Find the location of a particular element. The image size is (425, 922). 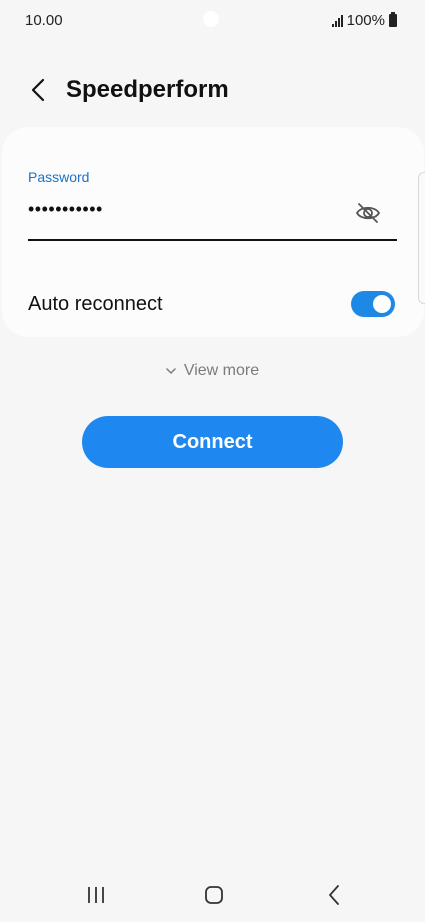

nav-back-button is located at coordinates (334, 895).